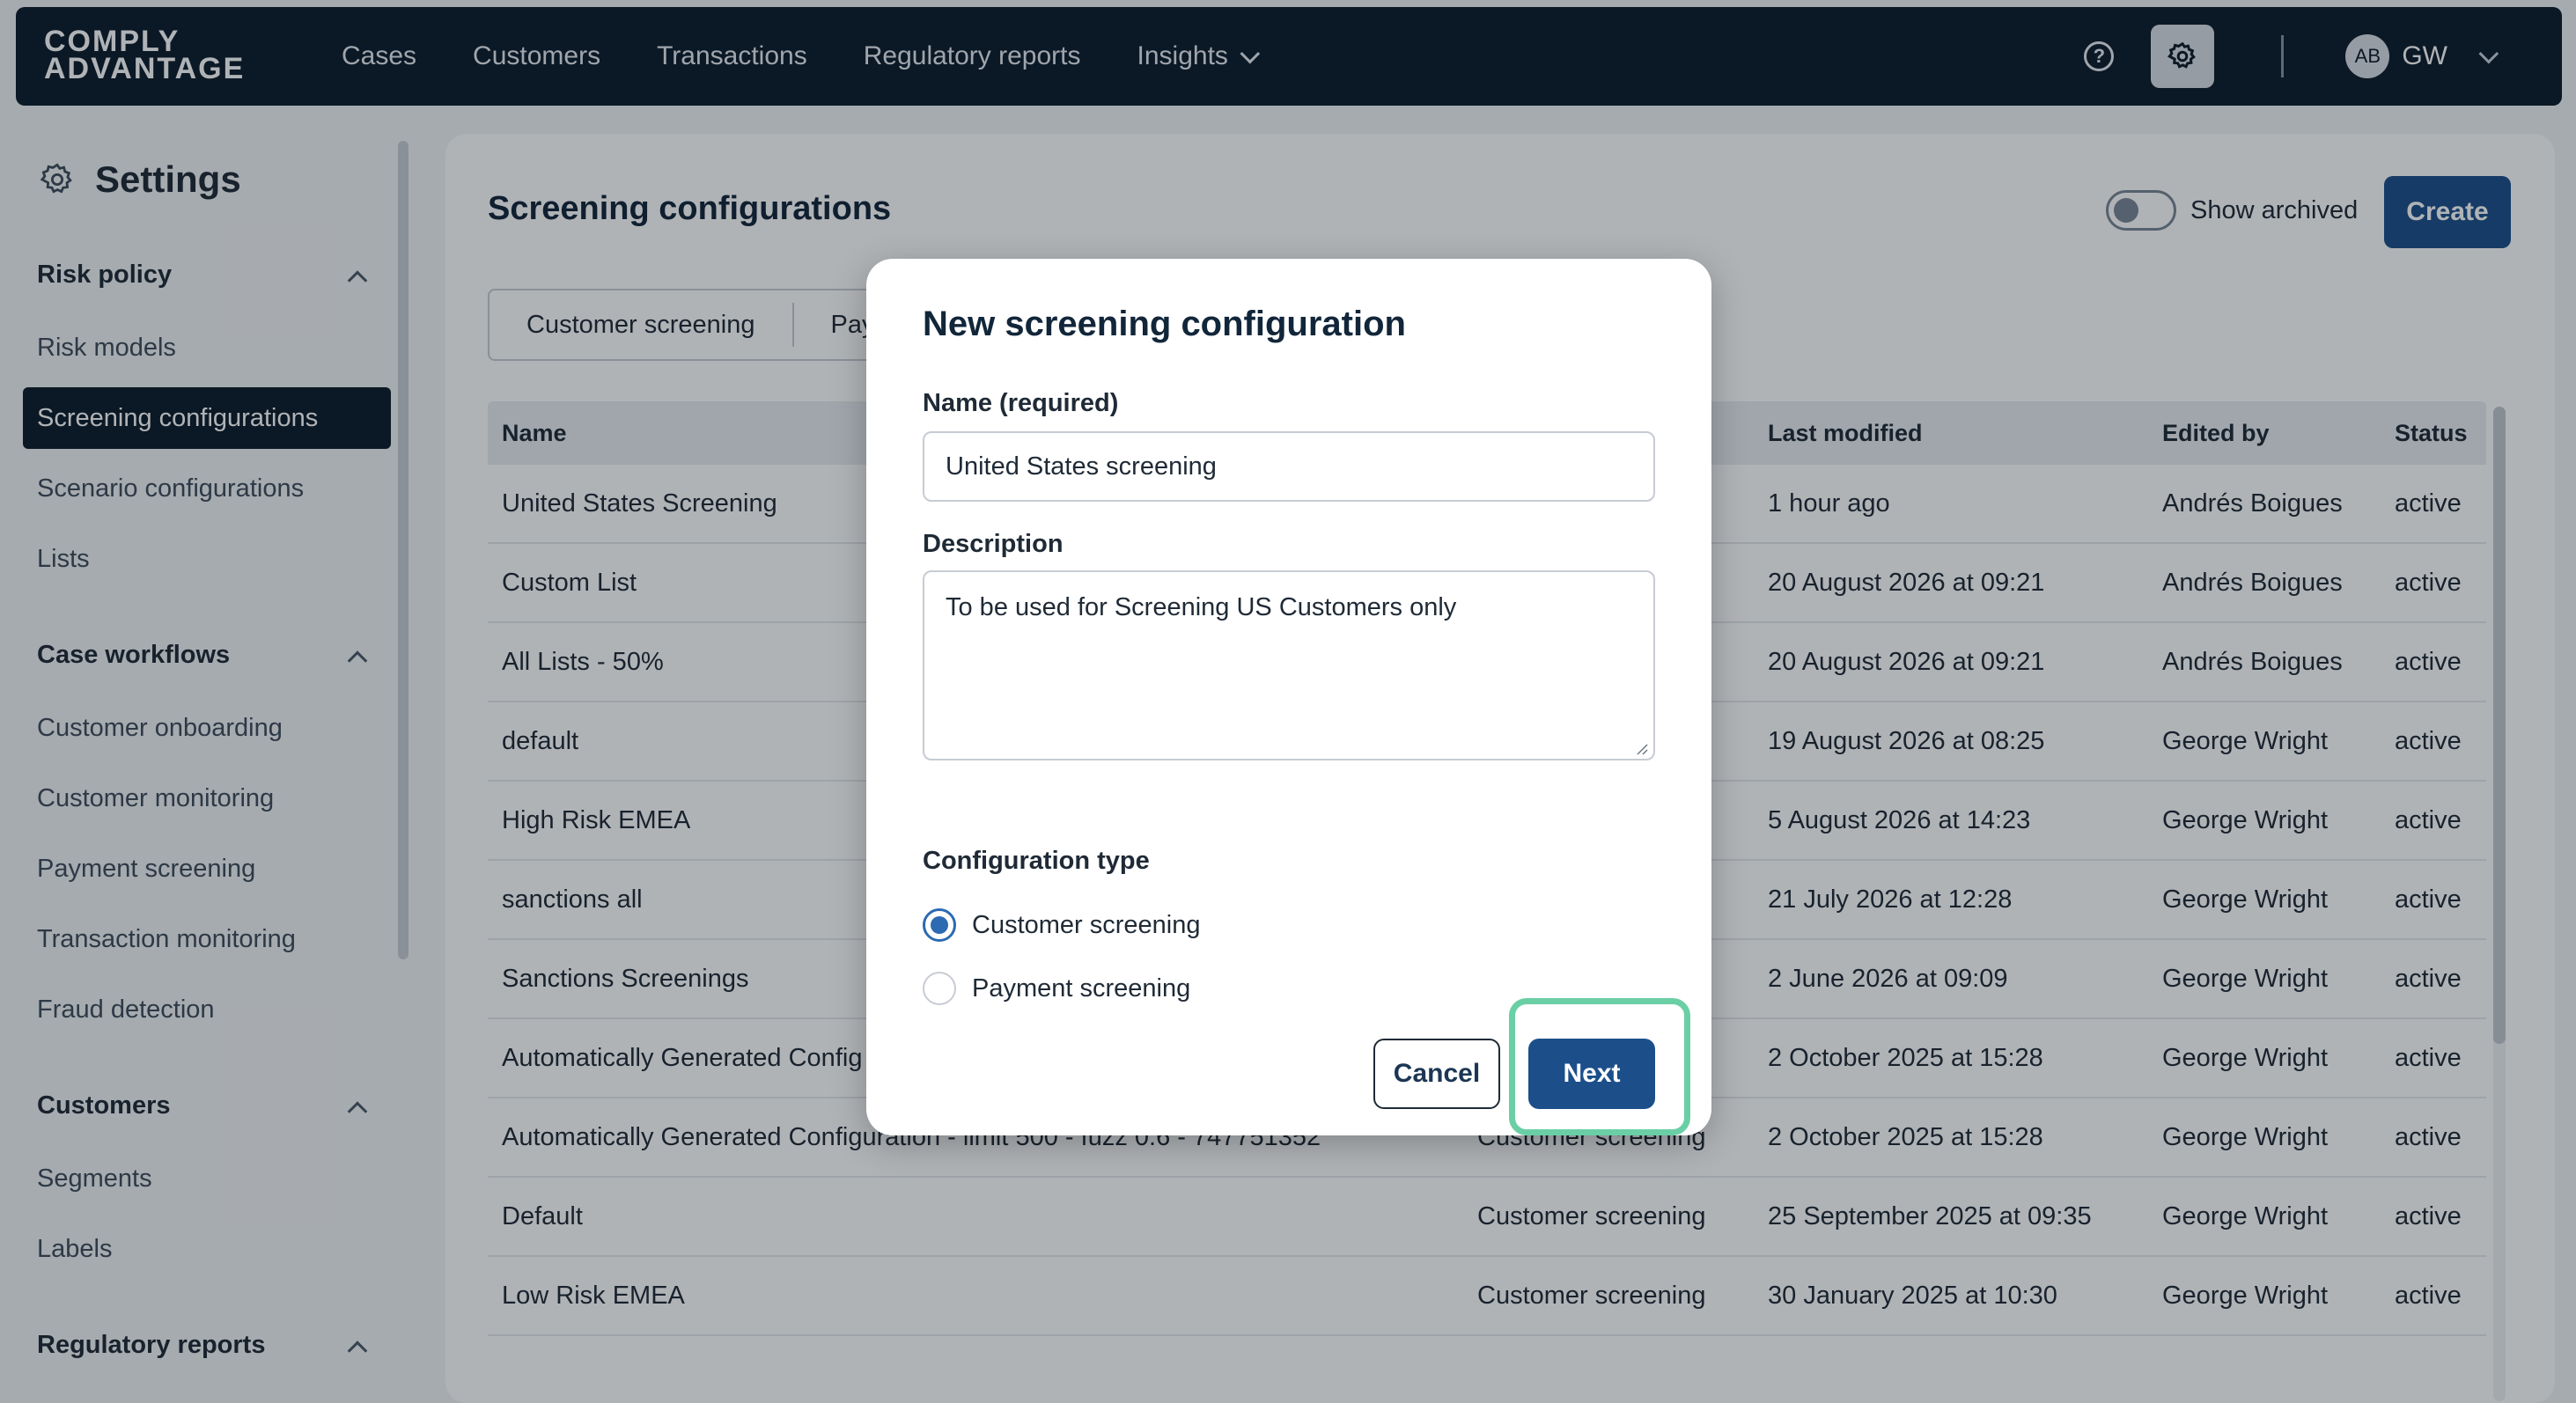  What do you see at coordinates (1037, 861) in the screenshot?
I see `configuration-type-label: Configuration type` at bounding box center [1037, 861].